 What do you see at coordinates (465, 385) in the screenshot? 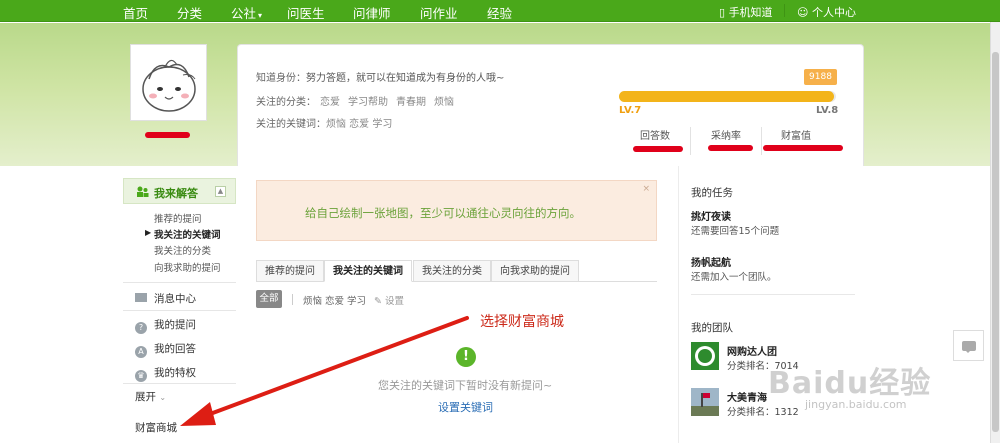
I see `empty-state-text: 您关注的关键词下暂时没有新提问~` at bounding box center [465, 385].